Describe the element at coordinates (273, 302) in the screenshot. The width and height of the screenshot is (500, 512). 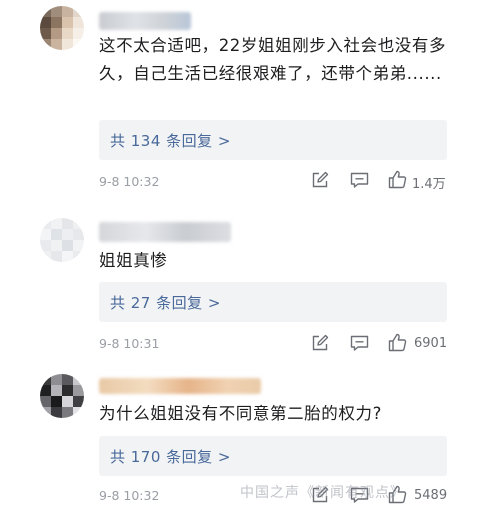
I see `view-replies-button: 共 27 条回复 >` at that location.